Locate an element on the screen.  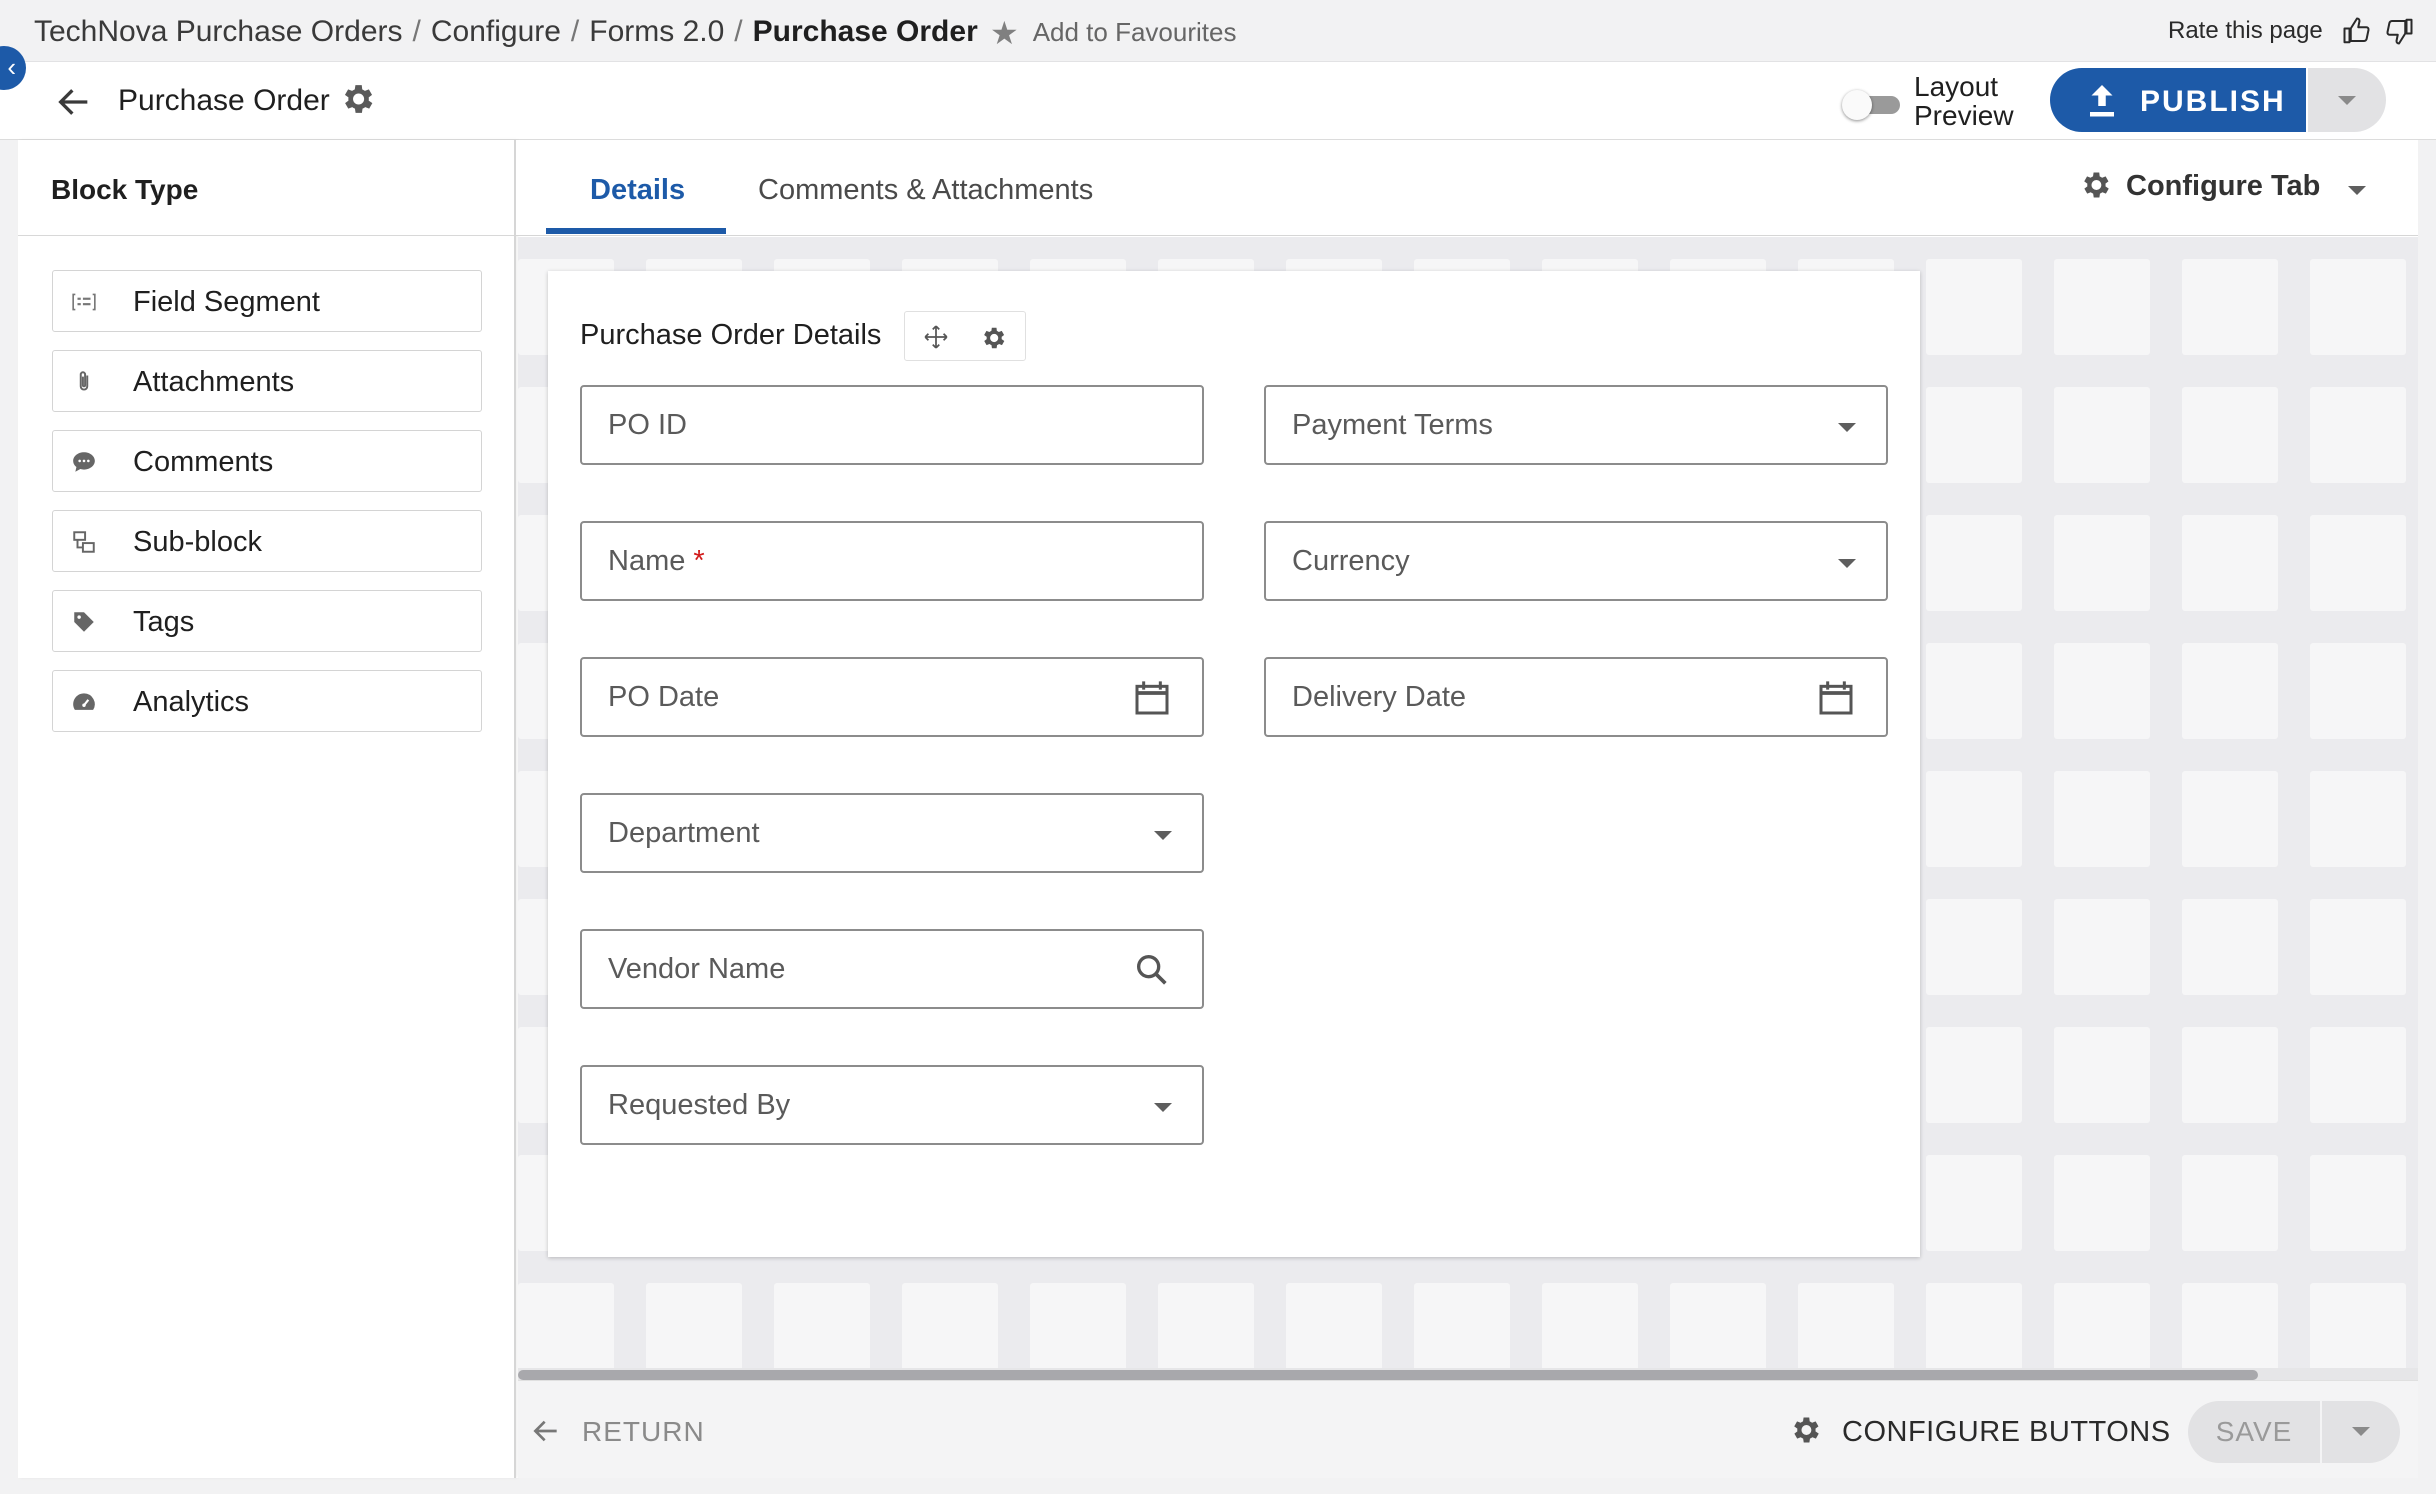
block-item-tags: Tags is located at coordinates (267, 621).